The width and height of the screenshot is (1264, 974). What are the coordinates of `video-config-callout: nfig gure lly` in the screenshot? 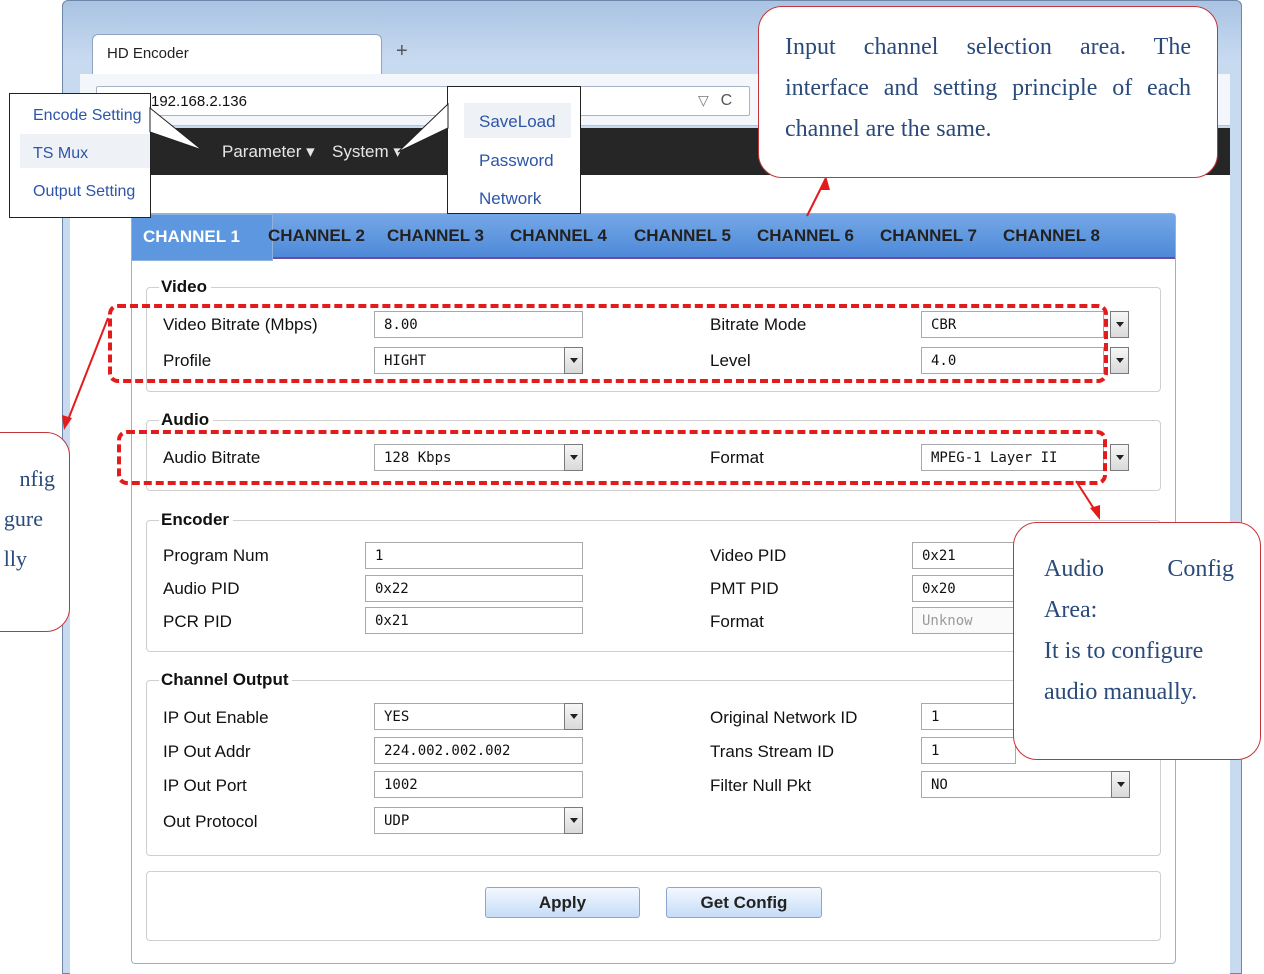 It's located at (35, 532).